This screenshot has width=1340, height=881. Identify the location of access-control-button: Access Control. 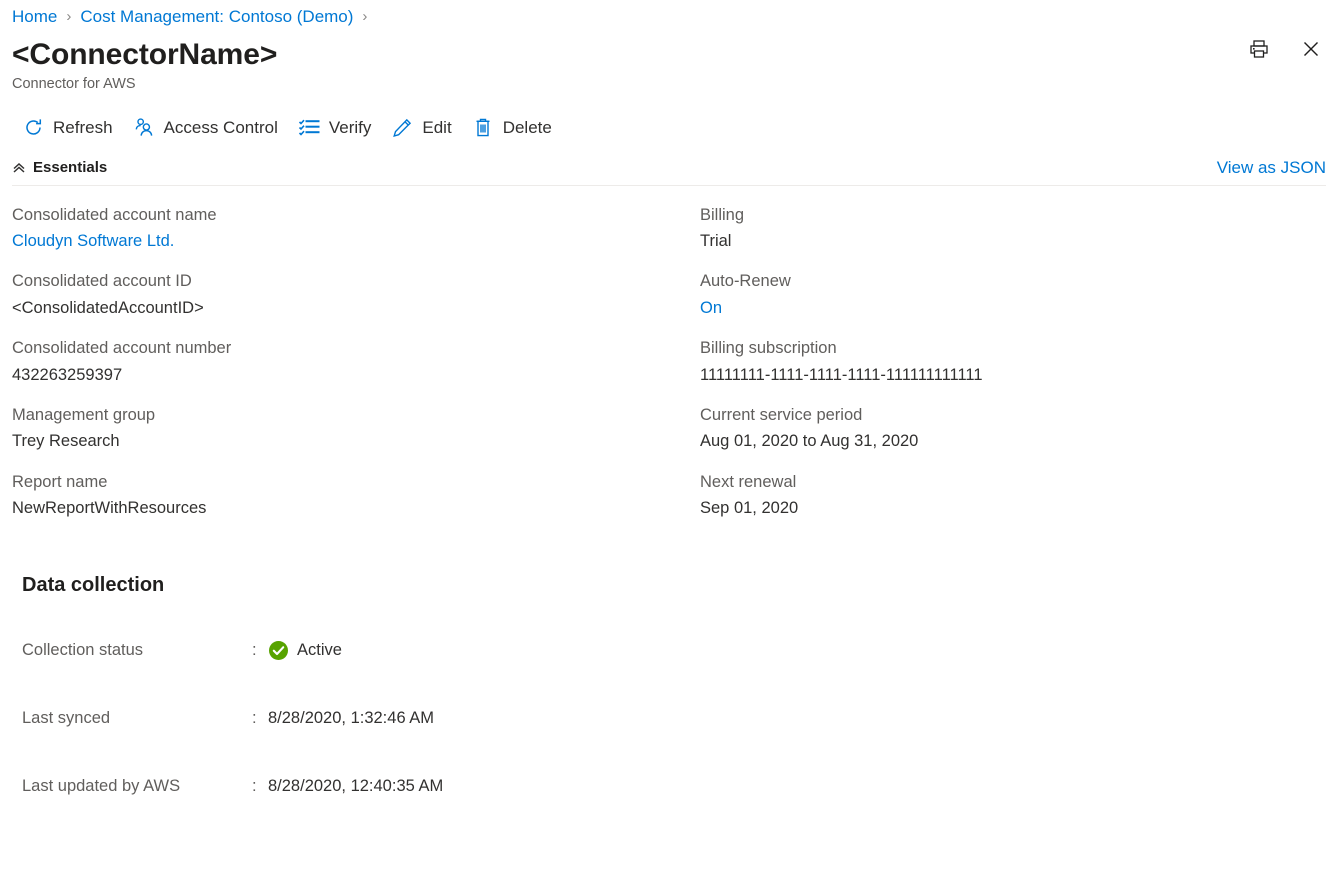
(209, 128).